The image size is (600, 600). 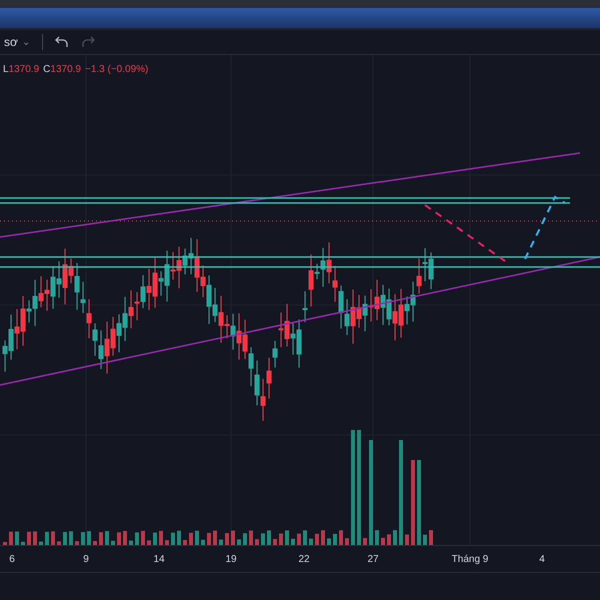 I want to click on time-axis-label: 22, so click(x=304, y=560).